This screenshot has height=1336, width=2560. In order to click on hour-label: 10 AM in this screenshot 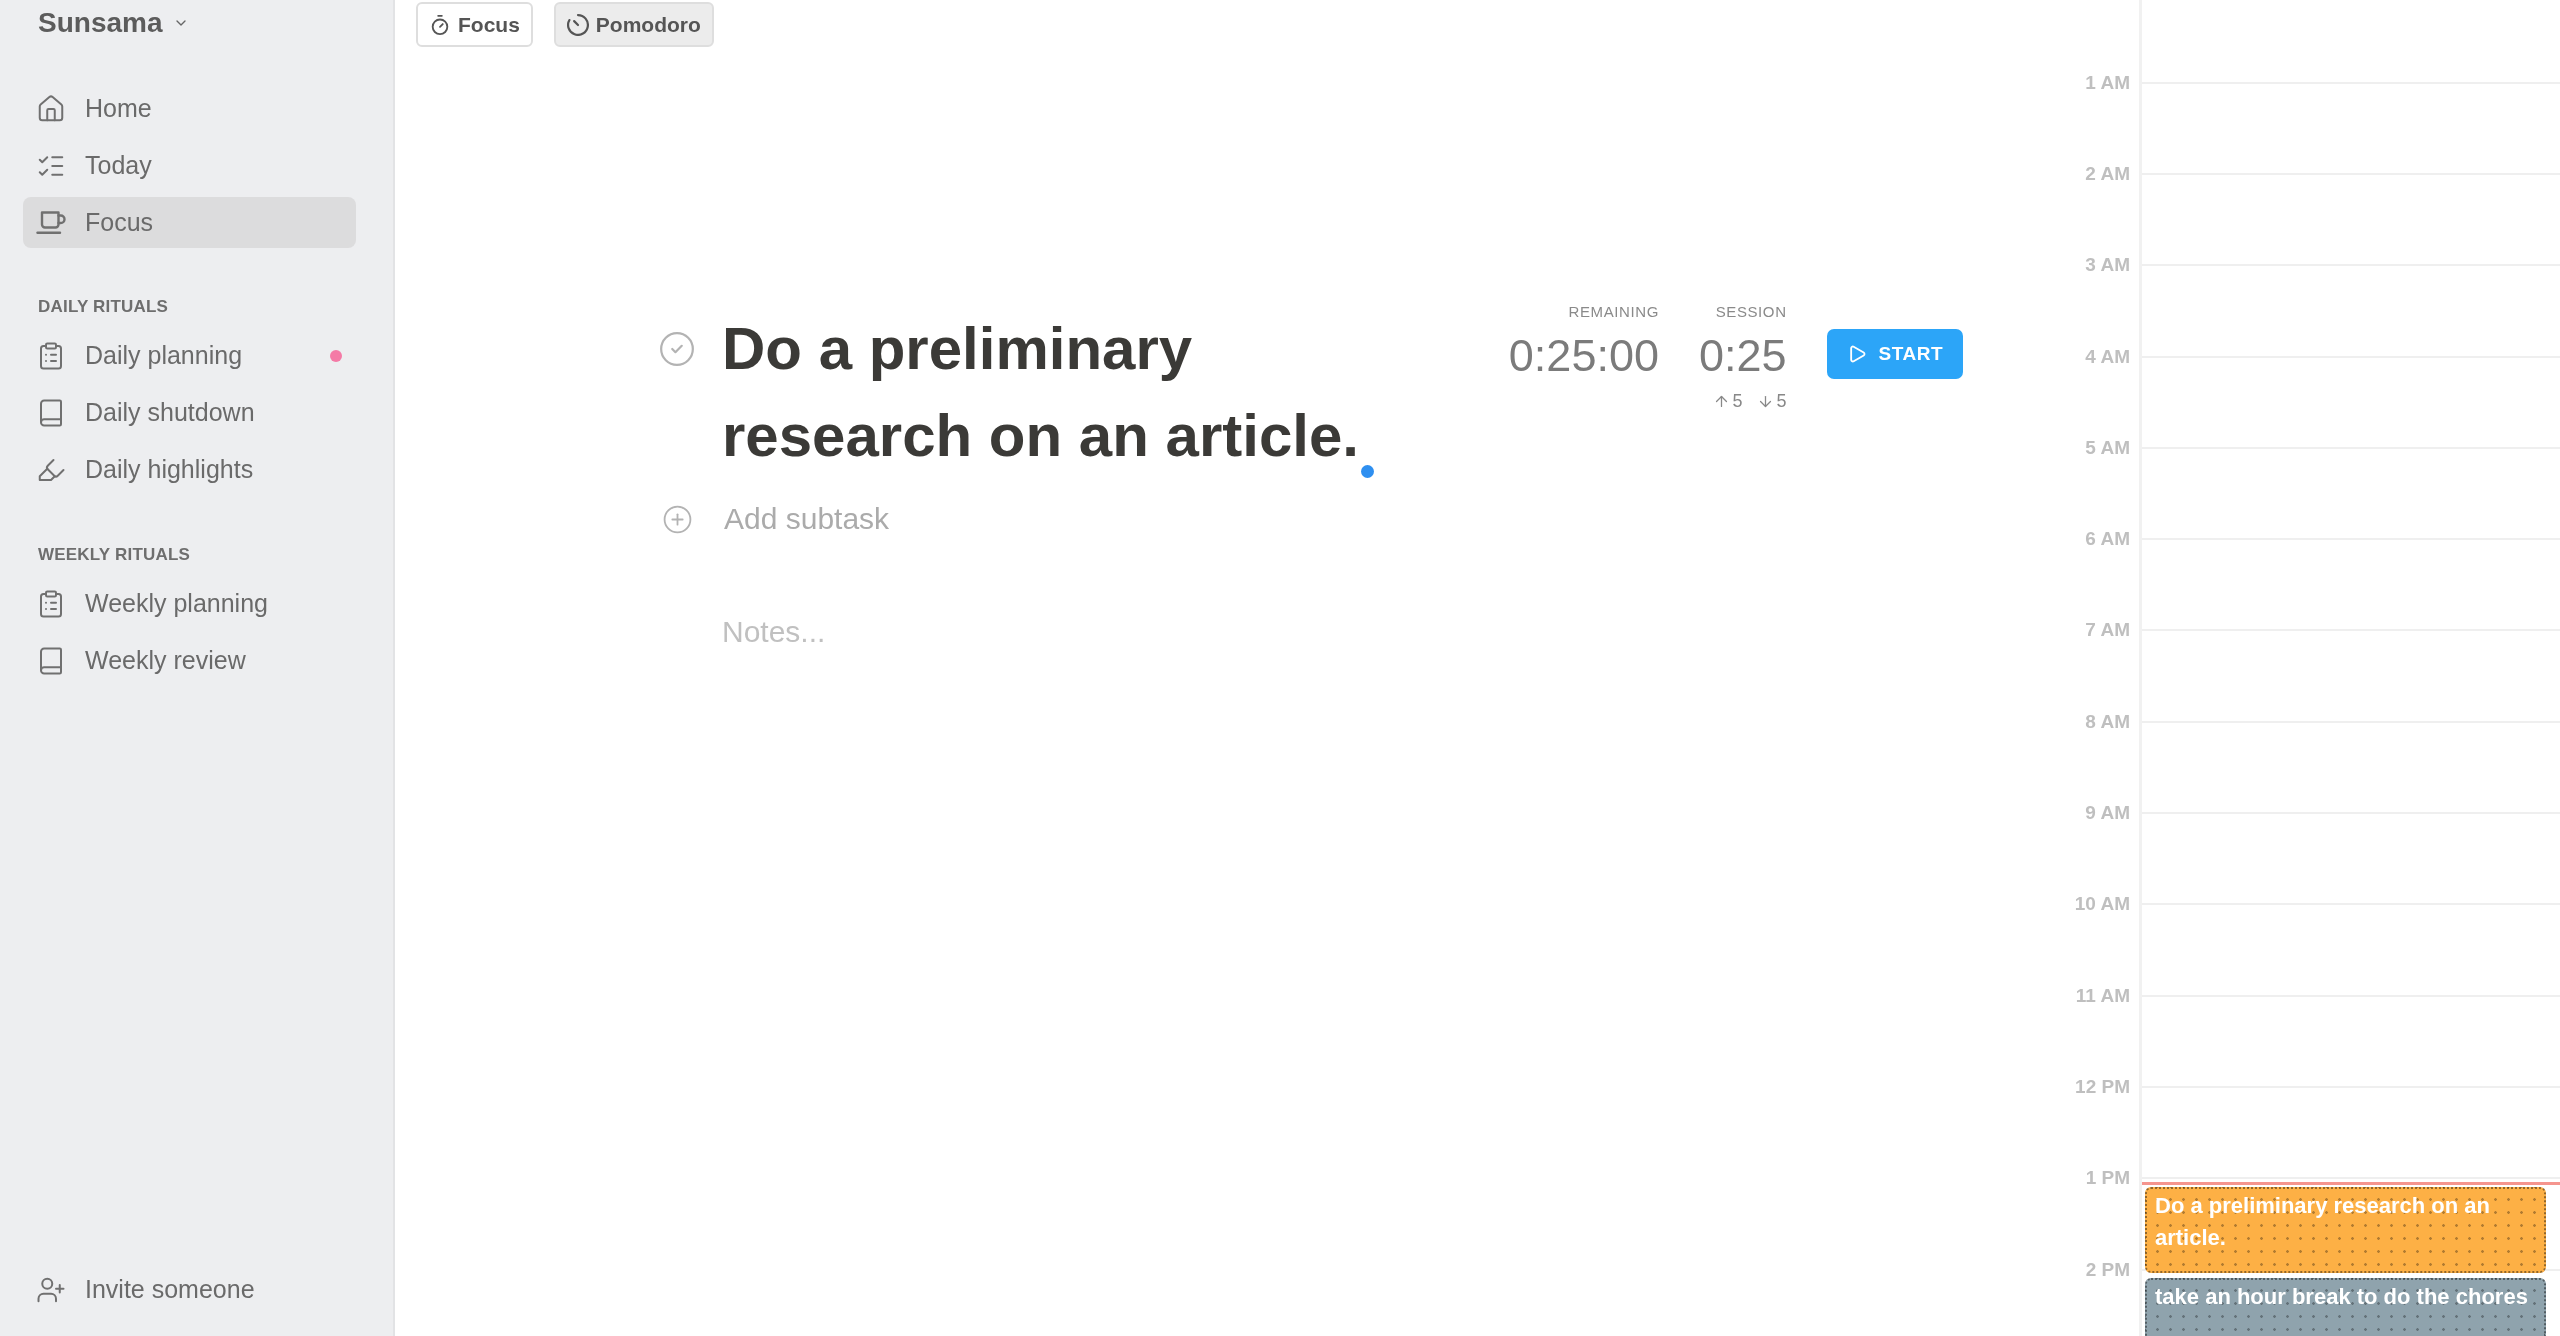, I will do `click(2102, 904)`.